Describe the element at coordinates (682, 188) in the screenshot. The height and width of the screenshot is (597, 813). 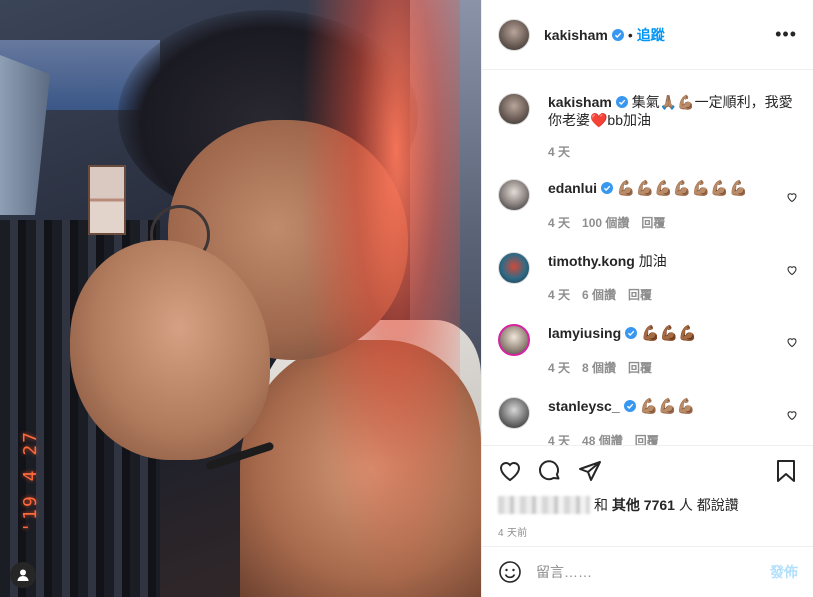
I see `comment-text: 💪🏽💪🏽💪🏽💪🏽💪🏽💪🏽💪🏽` at that location.